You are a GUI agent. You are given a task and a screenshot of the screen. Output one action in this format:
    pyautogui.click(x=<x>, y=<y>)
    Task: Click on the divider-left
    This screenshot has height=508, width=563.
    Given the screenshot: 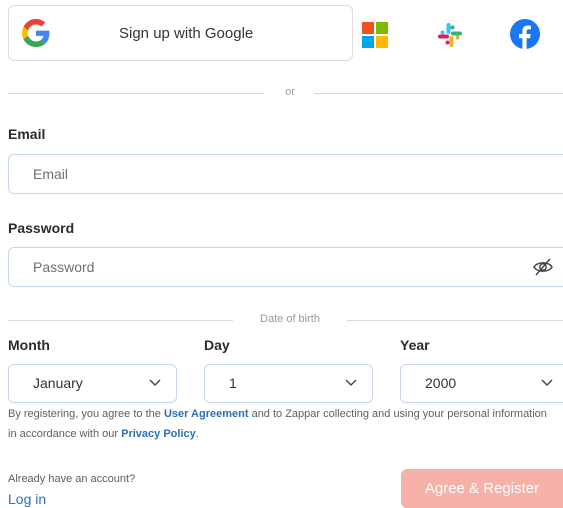 What is the action you would take?
    pyautogui.click(x=136, y=93)
    